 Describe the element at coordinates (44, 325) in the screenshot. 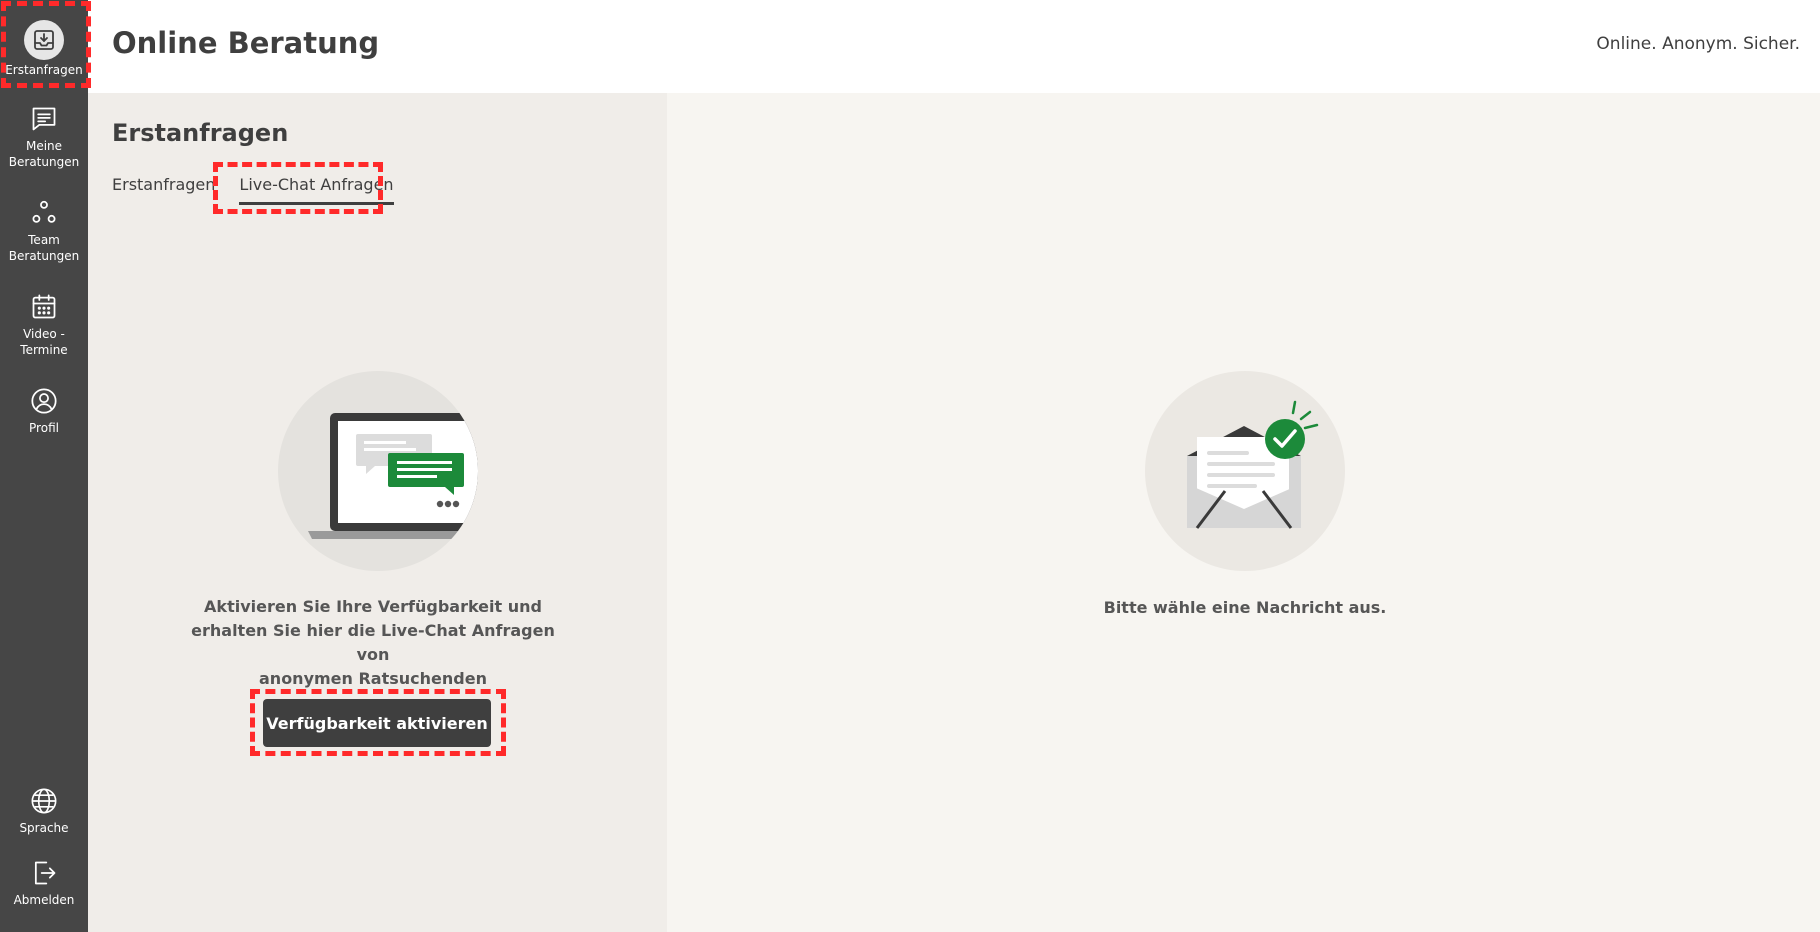

I see `sidebar-item-video-termine: Video - Termine` at that location.